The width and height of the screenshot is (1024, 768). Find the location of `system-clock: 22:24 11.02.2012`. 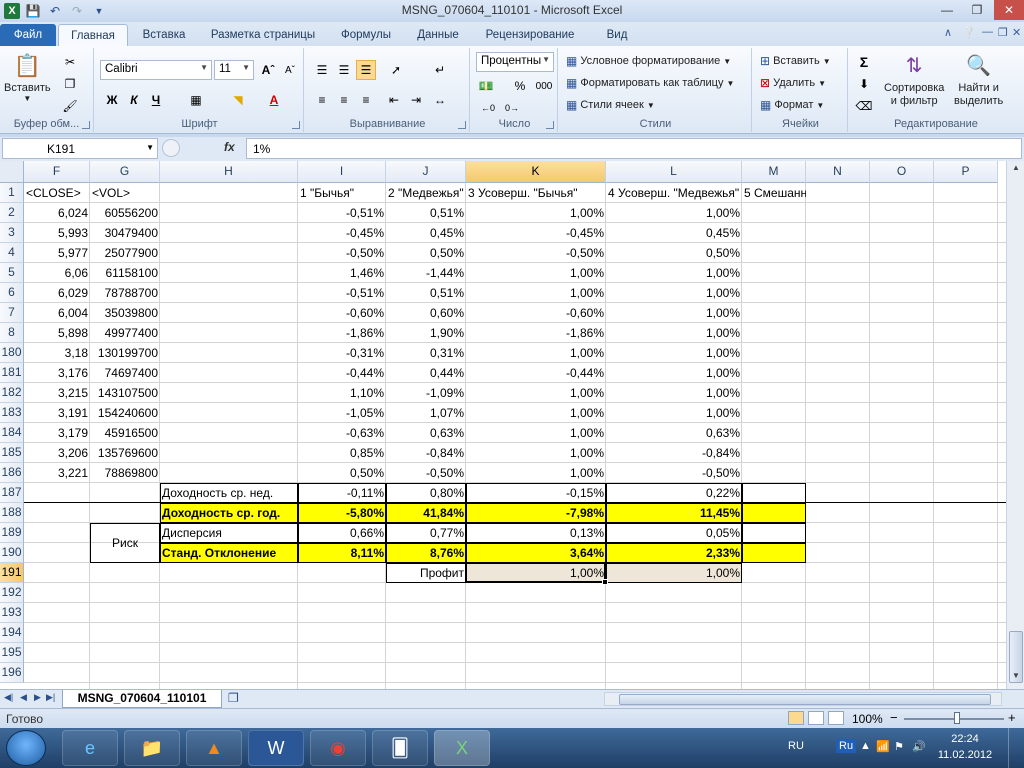

system-clock: 22:24 11.02.2012 is located at coordinates (965, 747).